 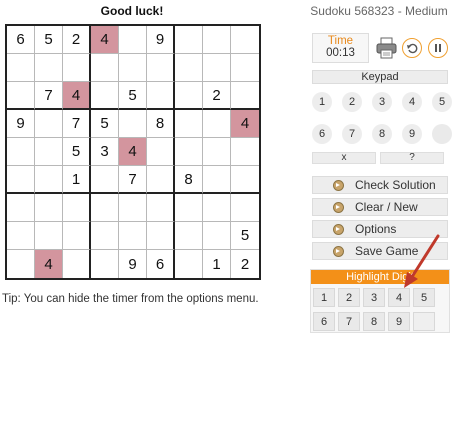 I want to click on keypad-blank-button, so click(x=442, y=134).